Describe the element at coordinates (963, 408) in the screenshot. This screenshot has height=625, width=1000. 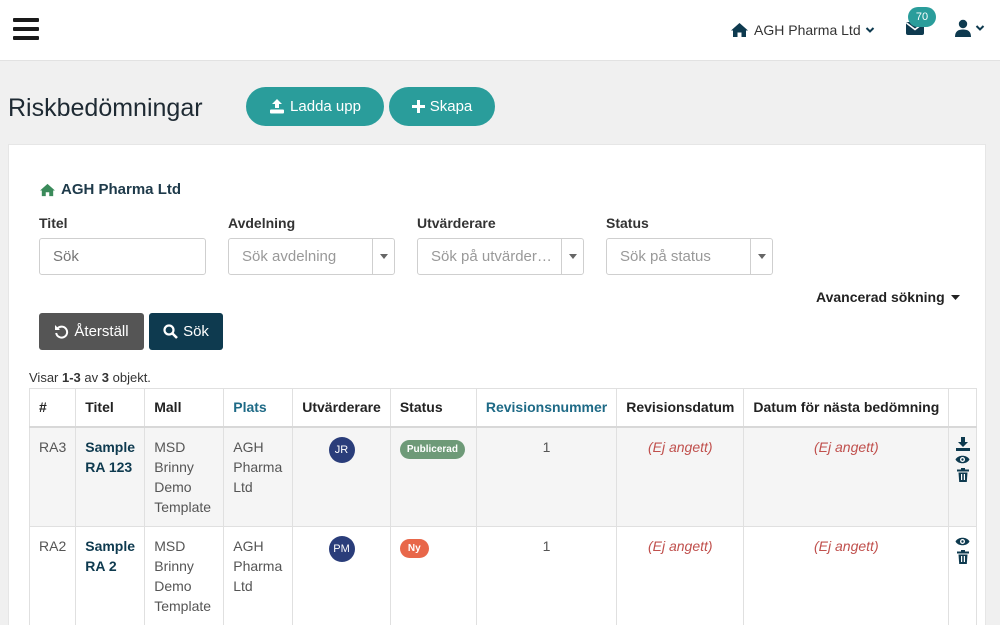
I see `col-actions` at that location.